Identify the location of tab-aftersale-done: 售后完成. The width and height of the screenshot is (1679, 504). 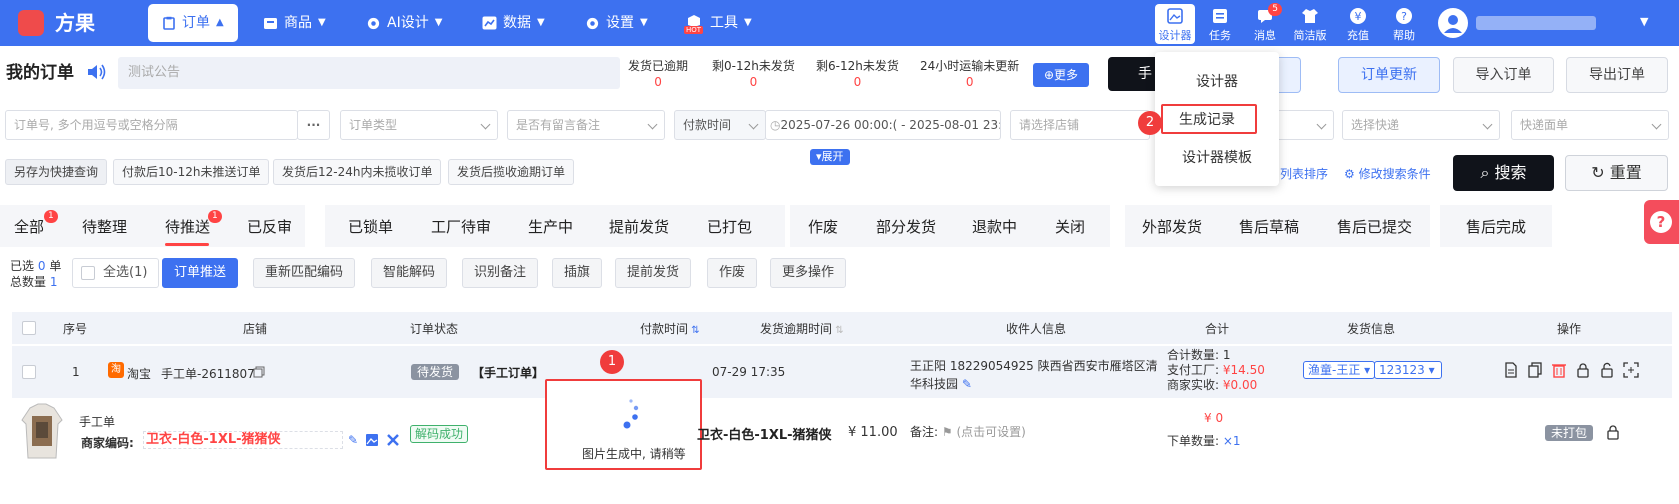
(1496, 227).